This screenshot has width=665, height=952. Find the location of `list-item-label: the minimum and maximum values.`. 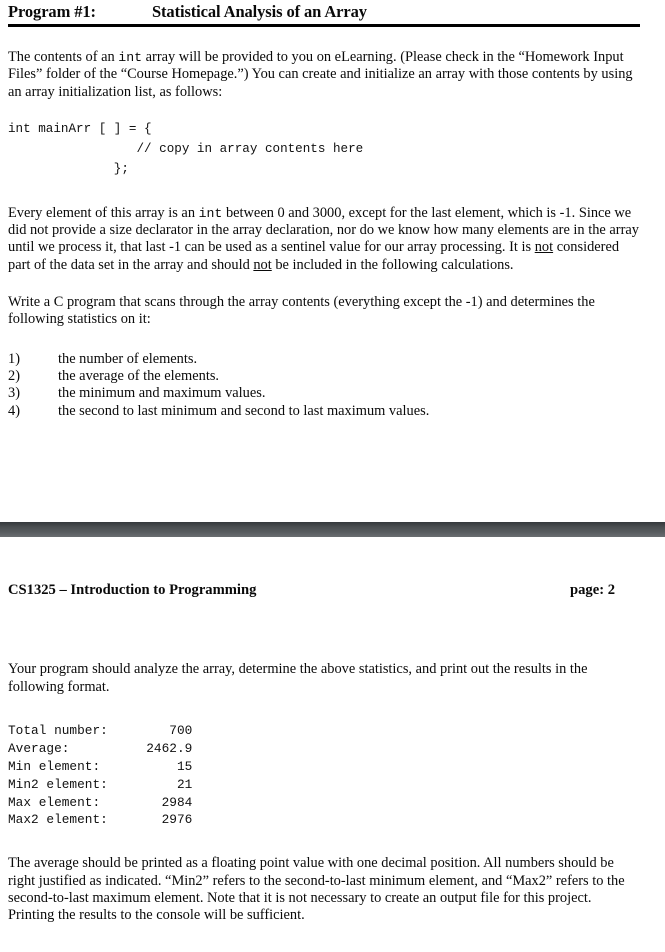

list-item-label: the minimum and maximum values. is located at coordinates (162, 393).